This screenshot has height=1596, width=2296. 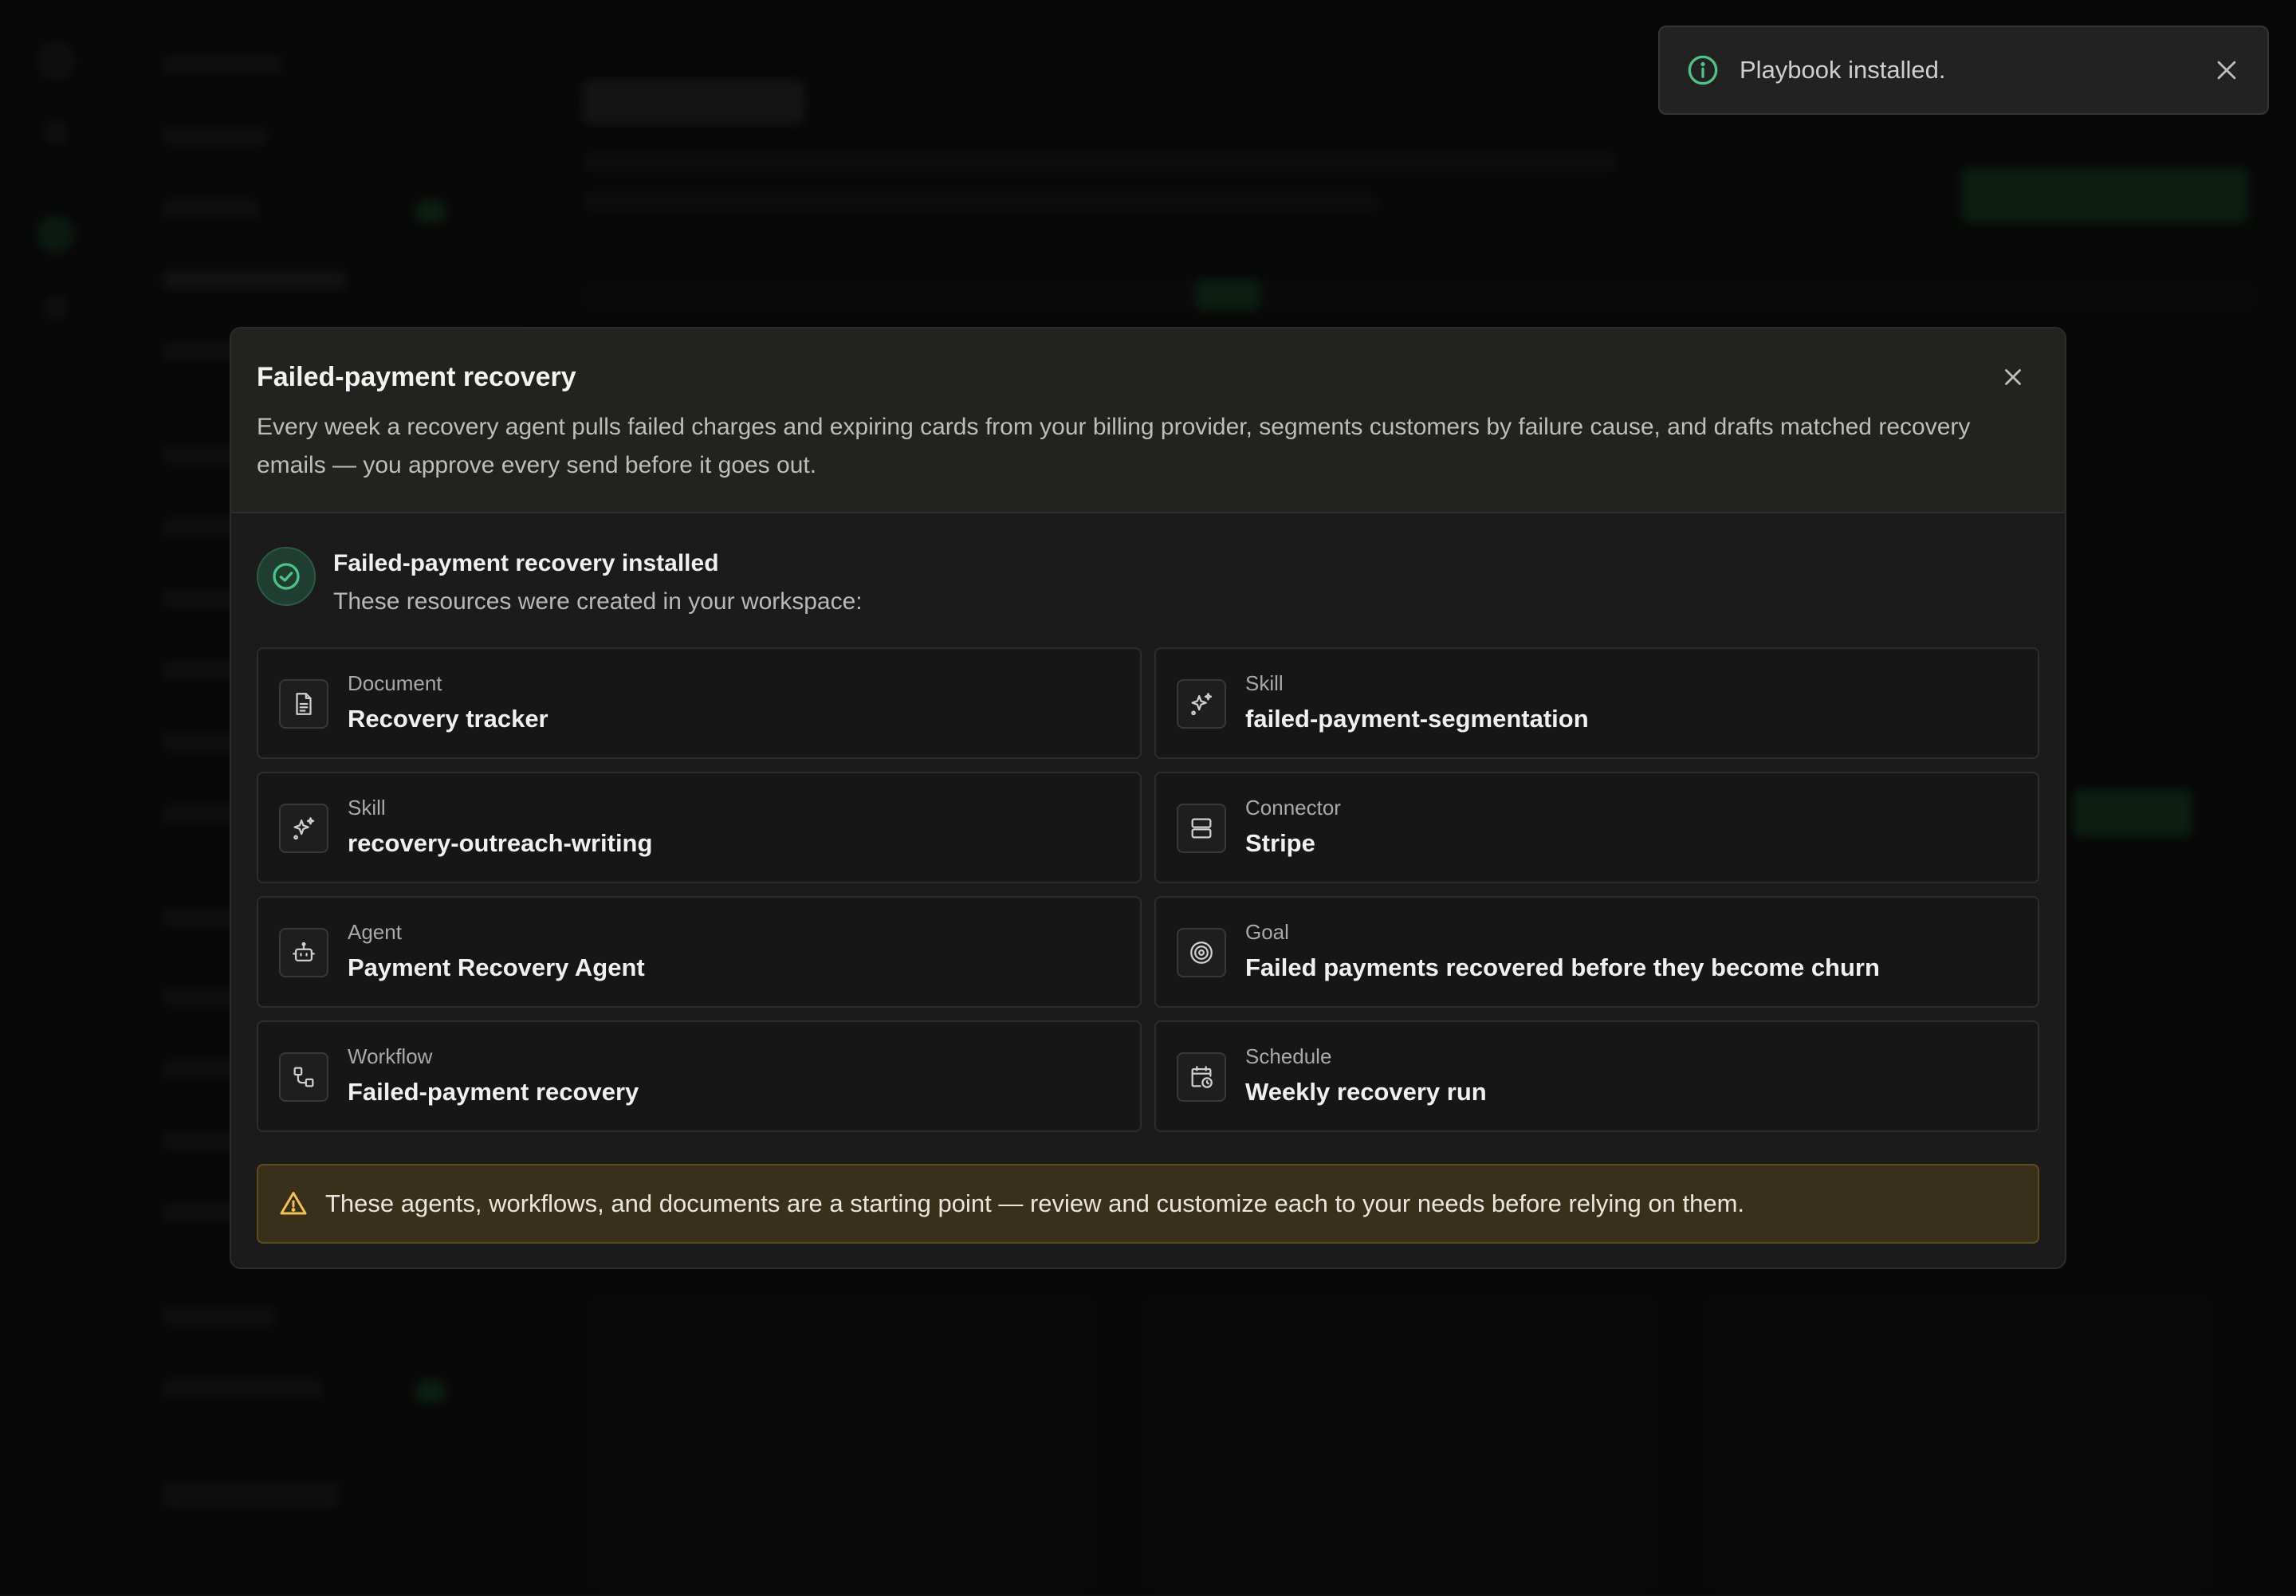 I want to click on toast-notification: Playbook installed., so click(x=1963, y=70).